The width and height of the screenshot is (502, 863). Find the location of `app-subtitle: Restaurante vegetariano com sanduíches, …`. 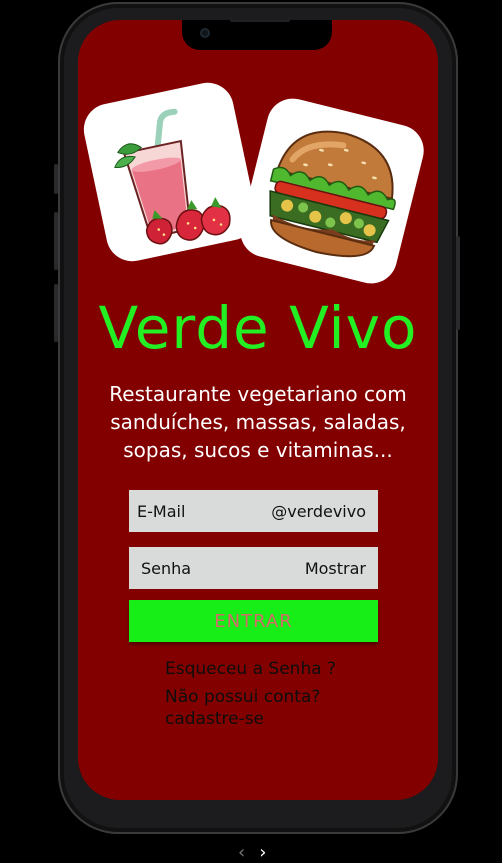

app-subtitle: Restaurante vegetariano com sanduíches, … is located at coordinates (258, 422).